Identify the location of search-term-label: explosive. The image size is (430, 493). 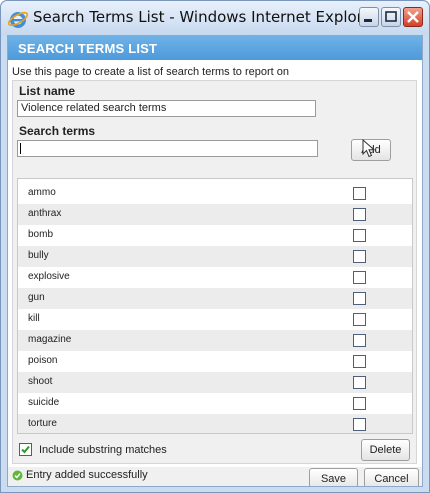
(49, 276).